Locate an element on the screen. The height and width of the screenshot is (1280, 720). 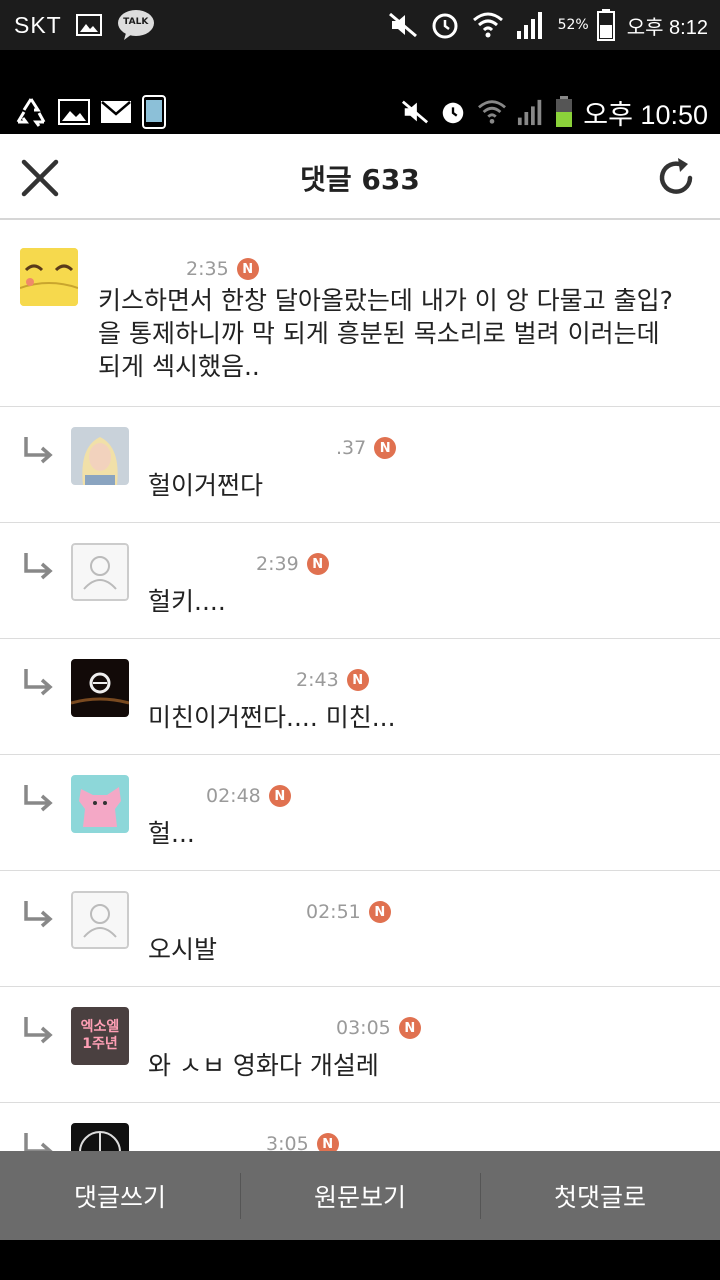
comment-text: 헐이거쩐다 is located at coordinates (206, 485).